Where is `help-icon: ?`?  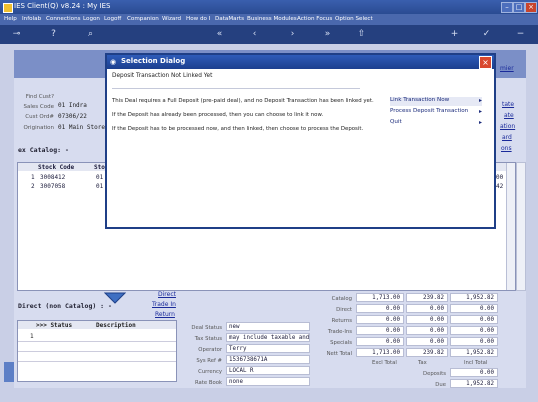 help-icon: ? is located at coordinates (53, 34).